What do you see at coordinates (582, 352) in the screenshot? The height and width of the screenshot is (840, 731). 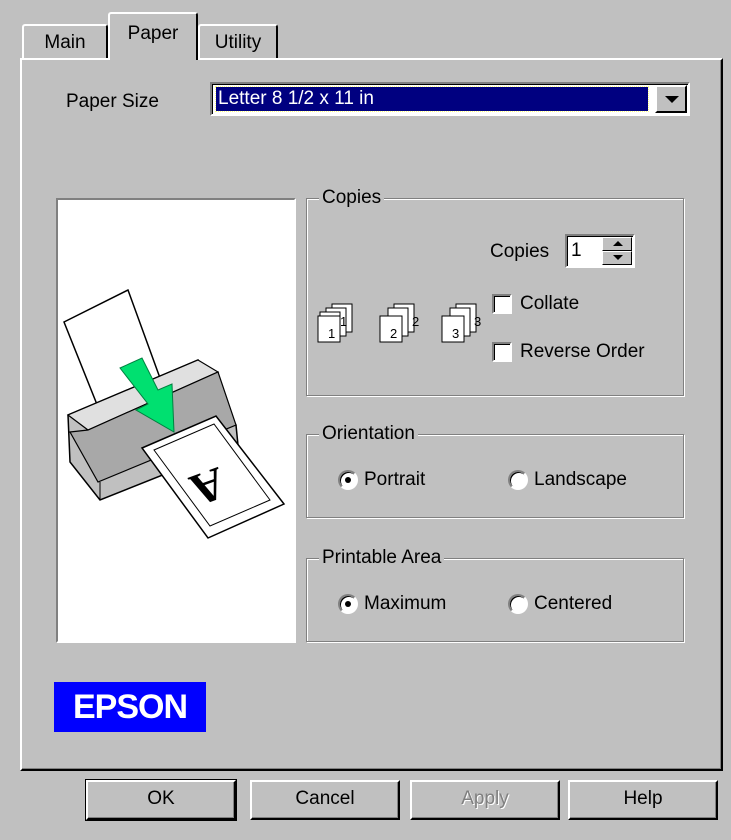 I see `reverse-order-label: Reverse Order` at bounding box center [582, 352].